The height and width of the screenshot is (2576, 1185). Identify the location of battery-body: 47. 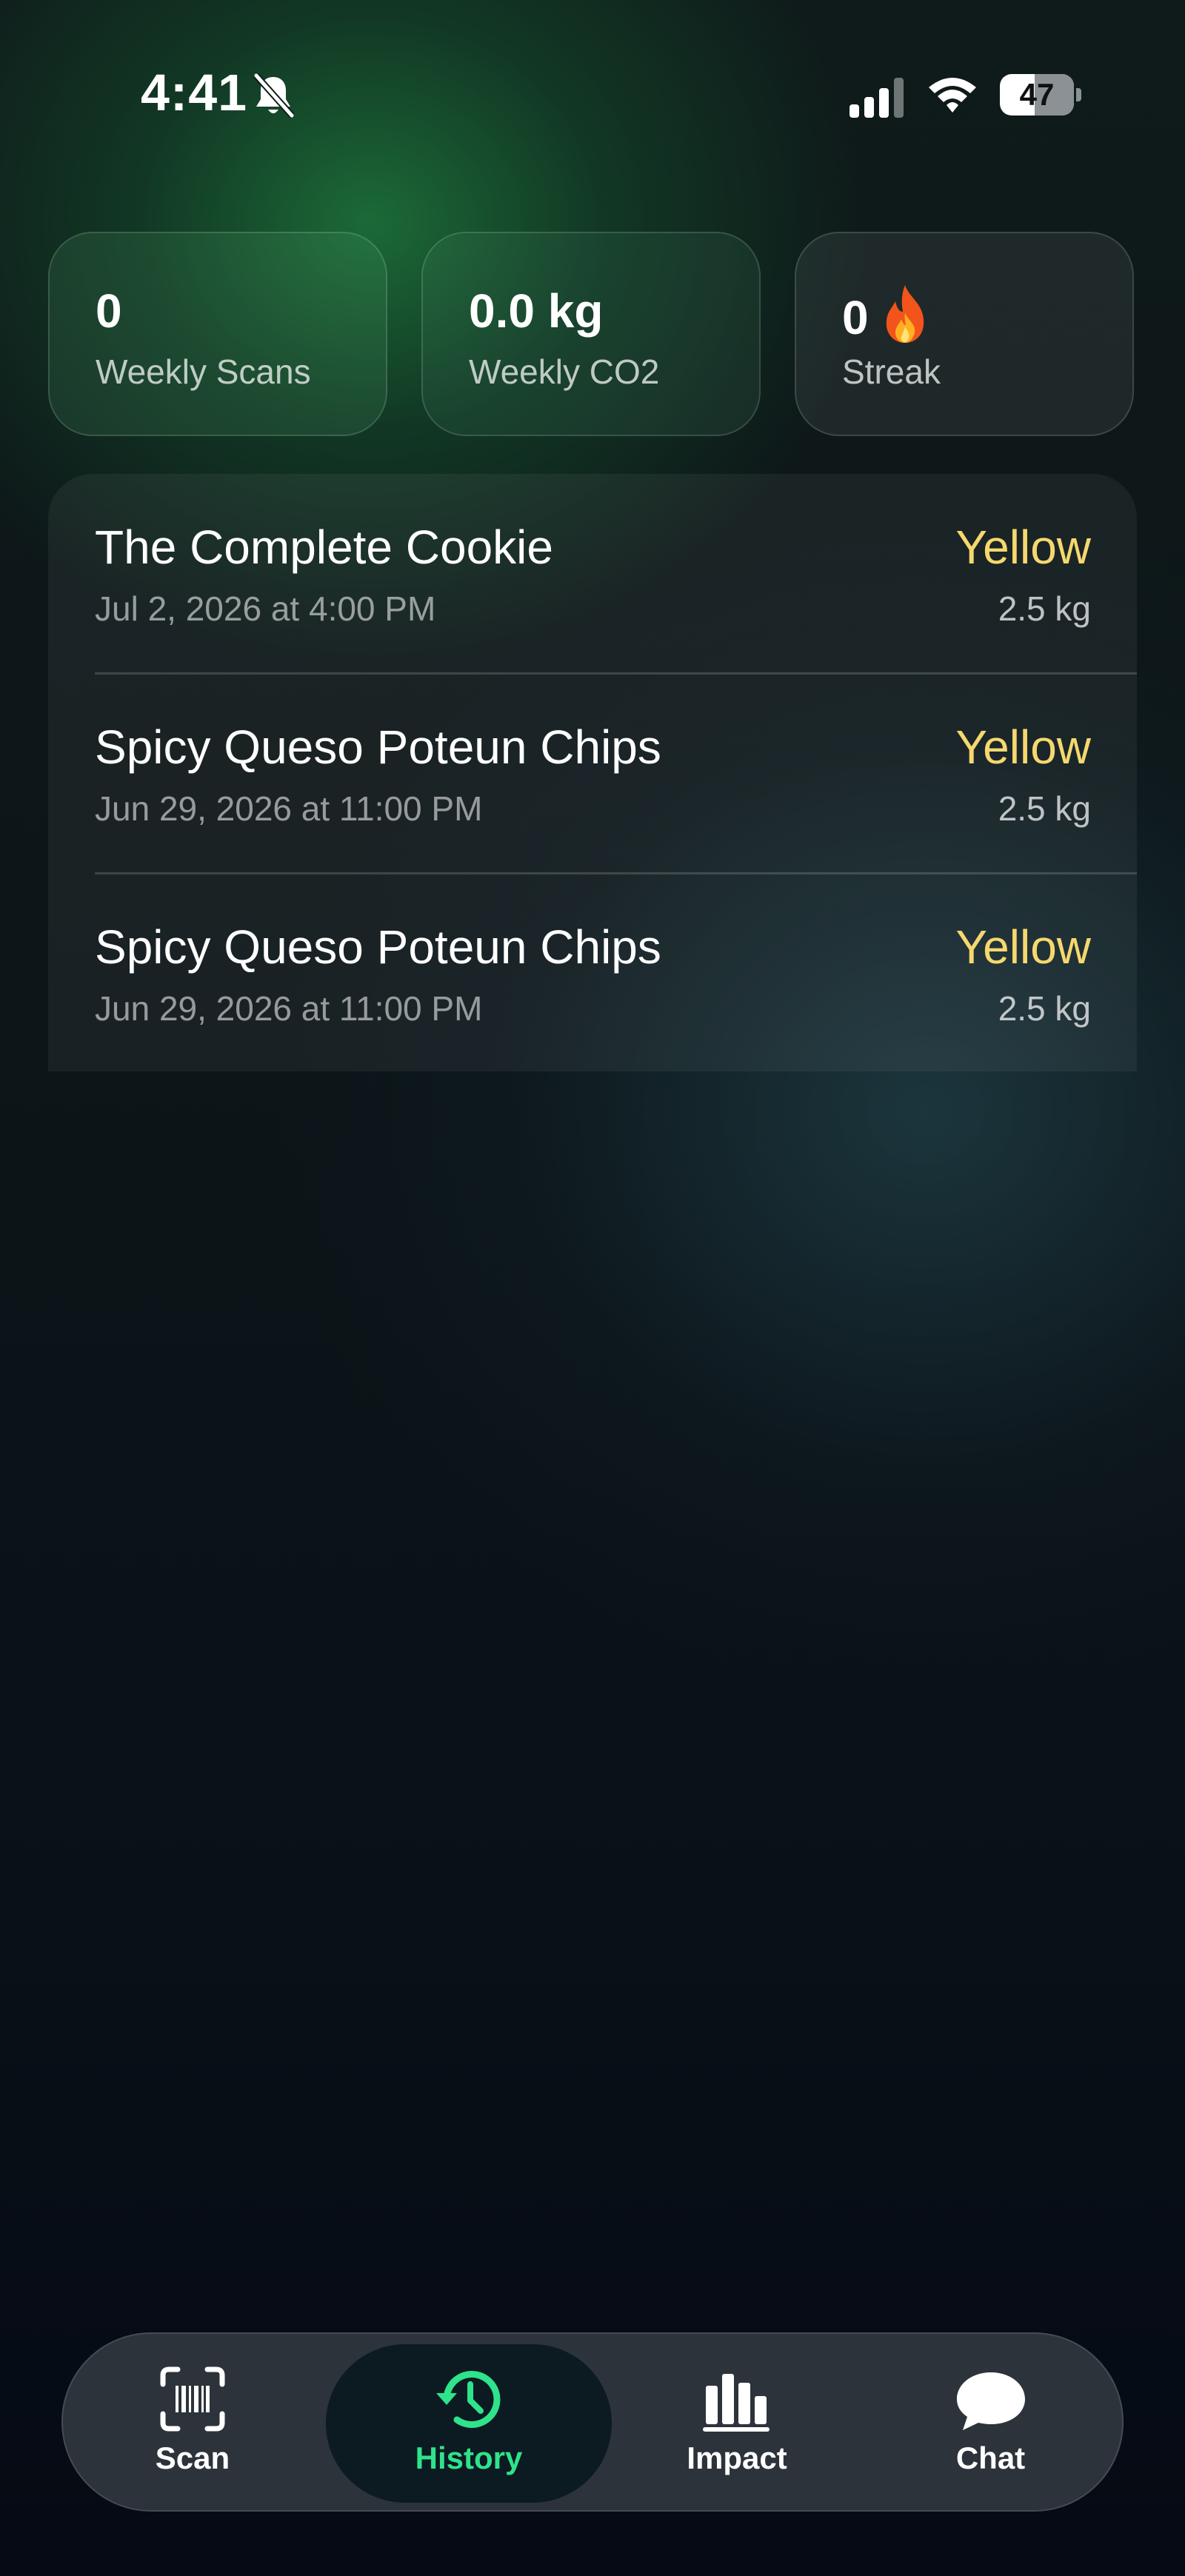
(1037, 95).